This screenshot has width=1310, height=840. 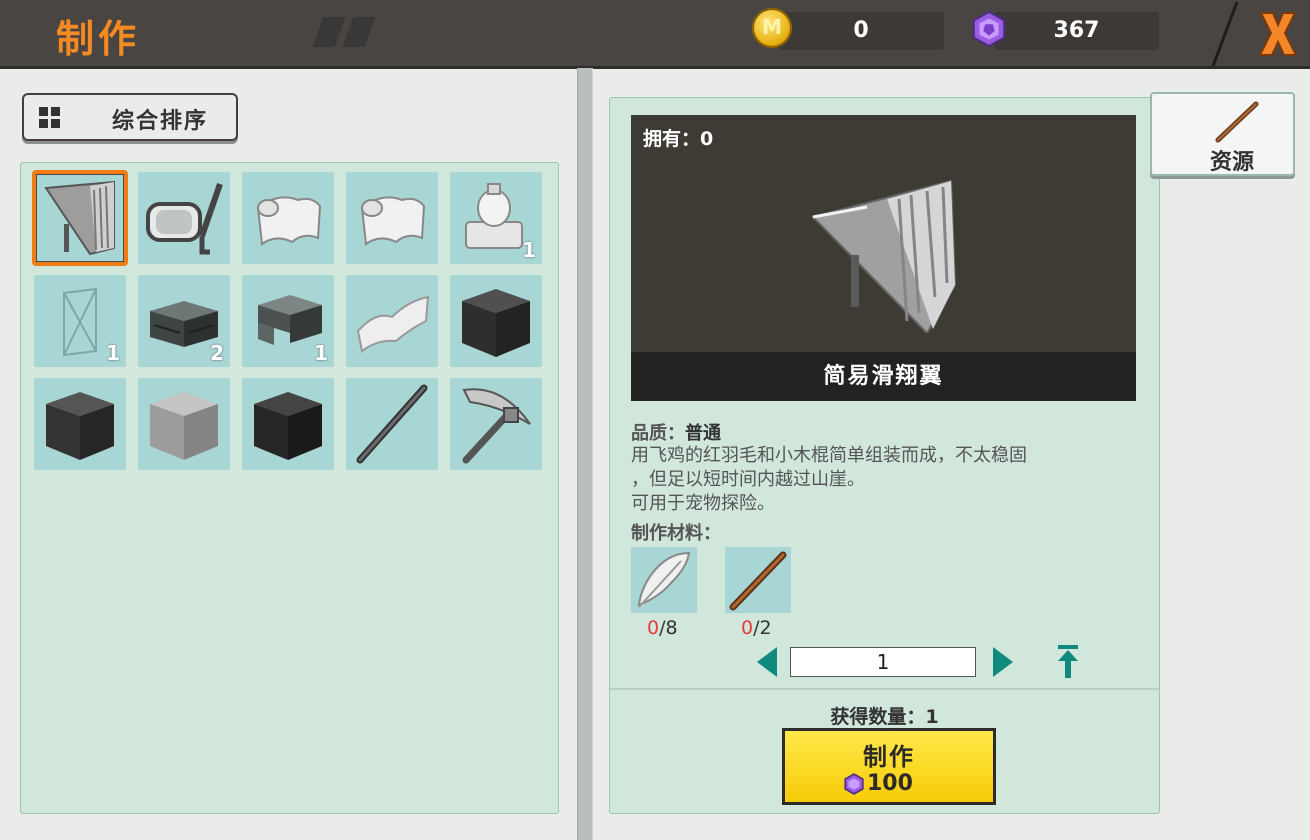 I want to click on inventory-slot-glass-frame: 1, so click(x=80, y=321).